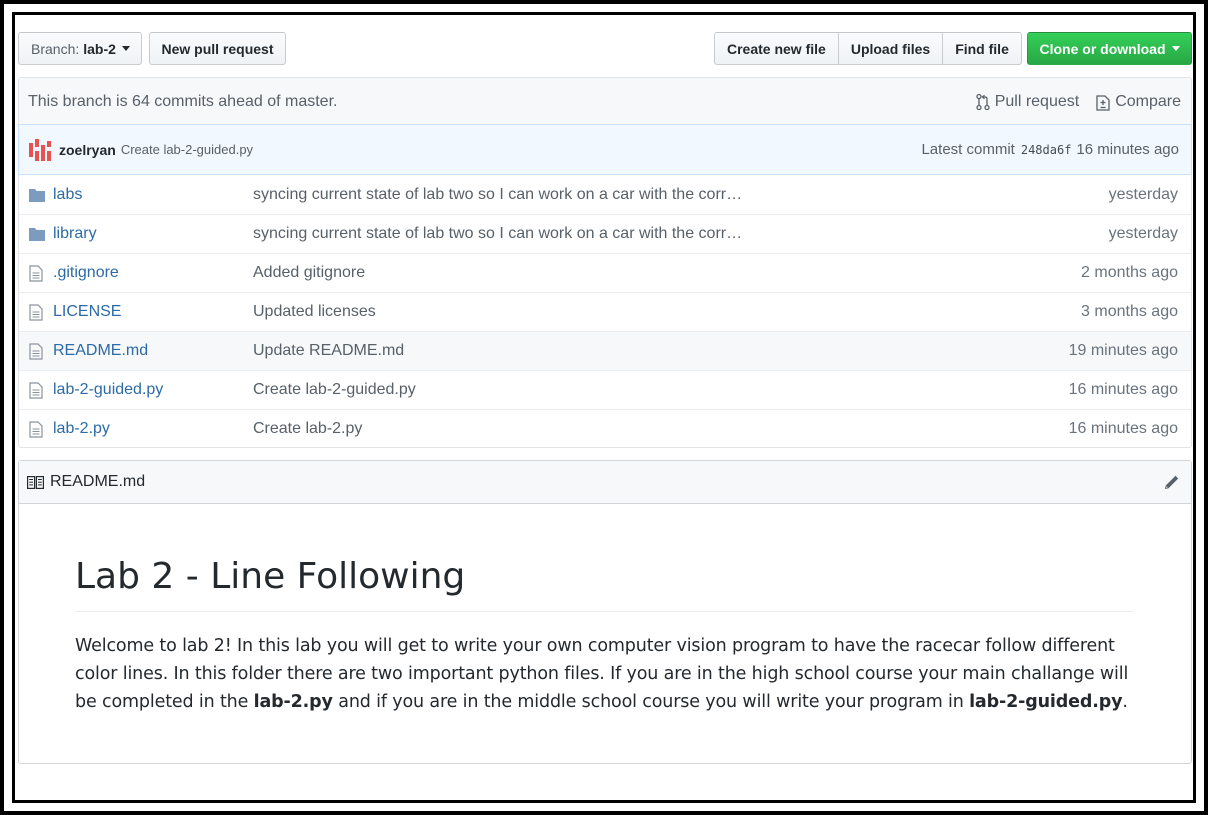 The image size is (1208, 815). What do you see at coordinates (55, 48) in the screenshot?
I see `branch-prefix-label: Branch:` at bounding box center [55, 48].